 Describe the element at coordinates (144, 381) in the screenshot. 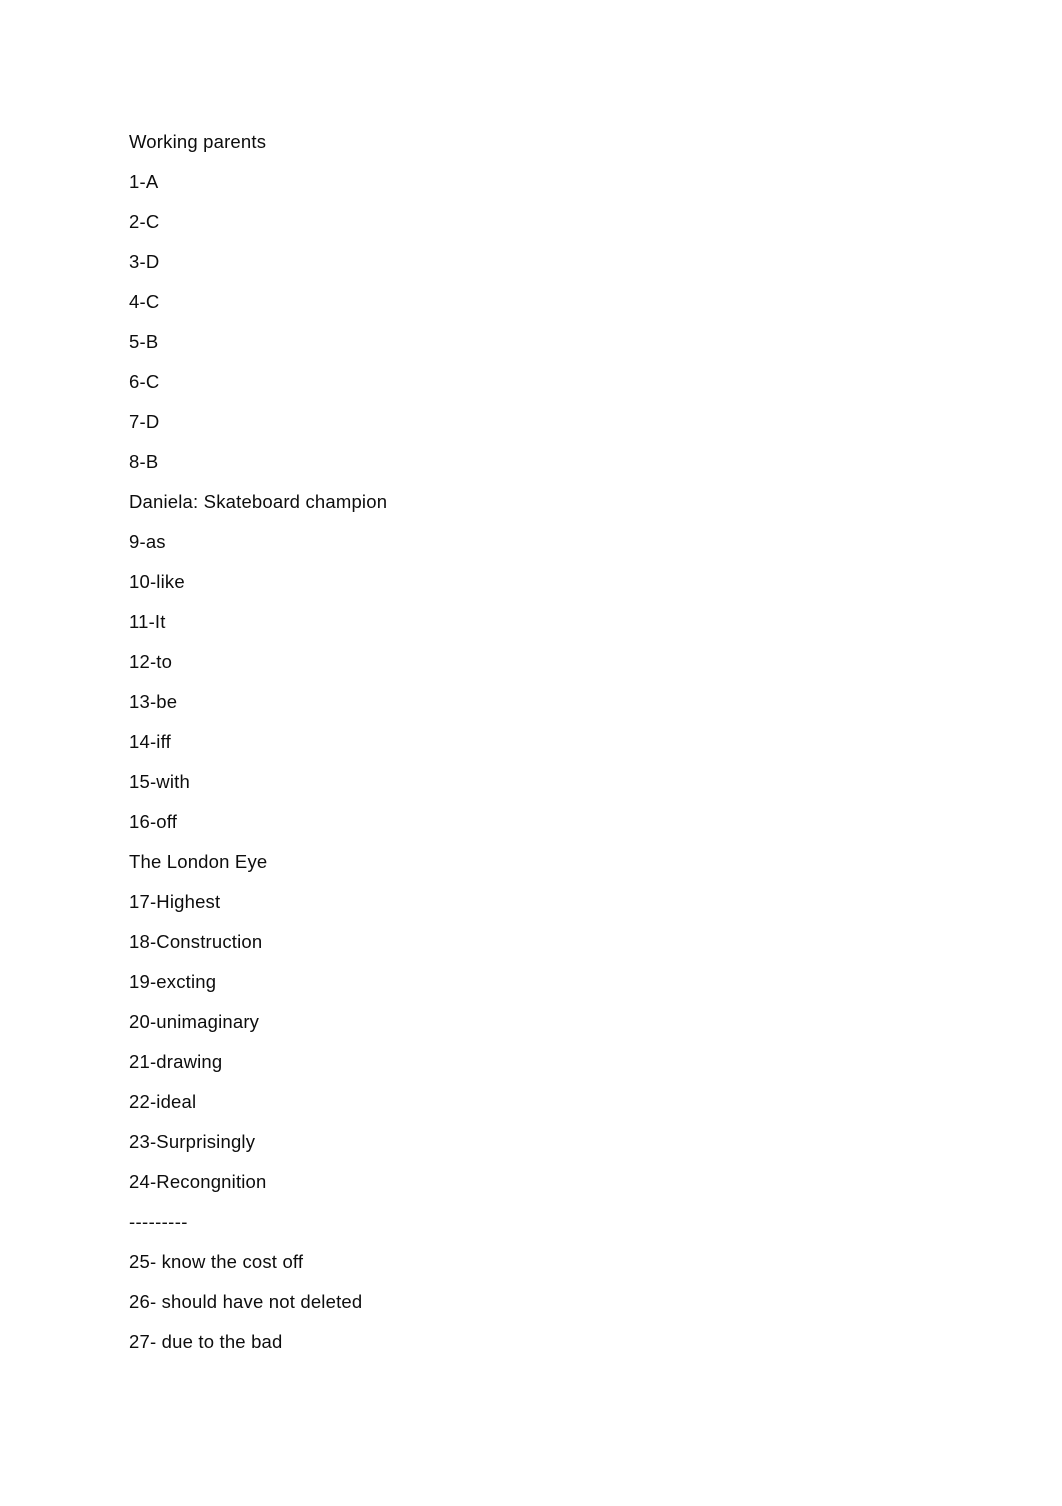

I see `answer-line: 6-C` at that location.